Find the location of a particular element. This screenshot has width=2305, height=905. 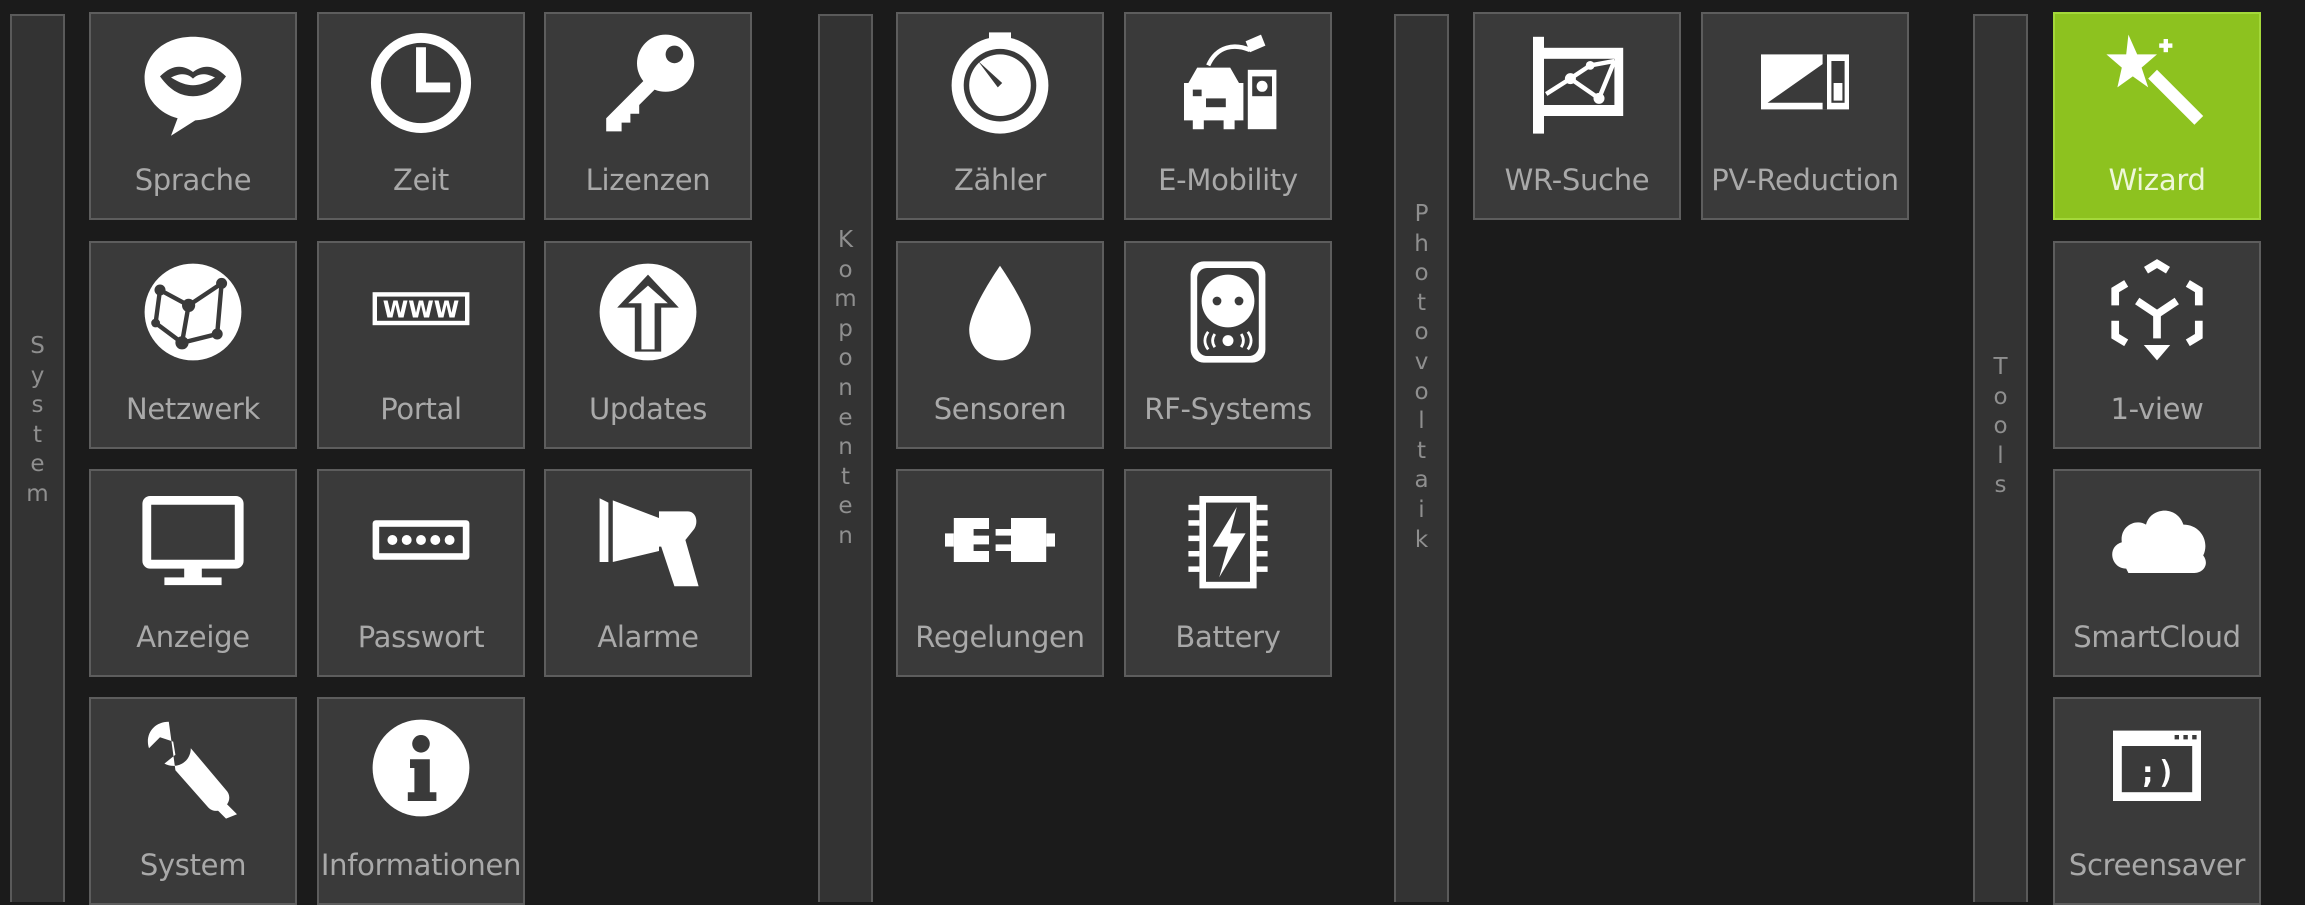

section-label-system: System is located at coordinates (37, 421).